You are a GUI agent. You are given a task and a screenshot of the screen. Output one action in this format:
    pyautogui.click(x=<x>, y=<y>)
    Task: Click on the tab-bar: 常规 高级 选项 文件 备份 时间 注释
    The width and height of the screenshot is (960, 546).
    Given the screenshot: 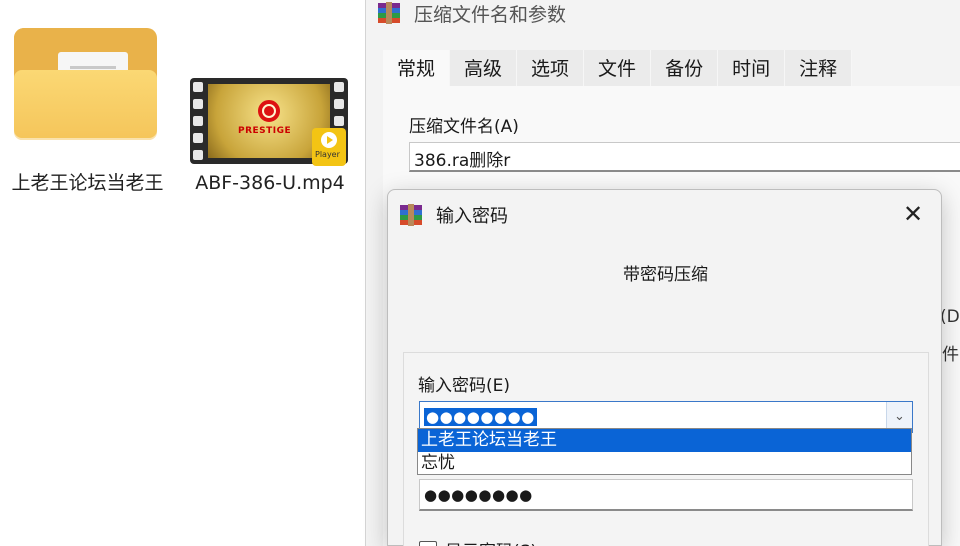 What is the action you would take?
    pyautogui.click(x=618, y=68)
    